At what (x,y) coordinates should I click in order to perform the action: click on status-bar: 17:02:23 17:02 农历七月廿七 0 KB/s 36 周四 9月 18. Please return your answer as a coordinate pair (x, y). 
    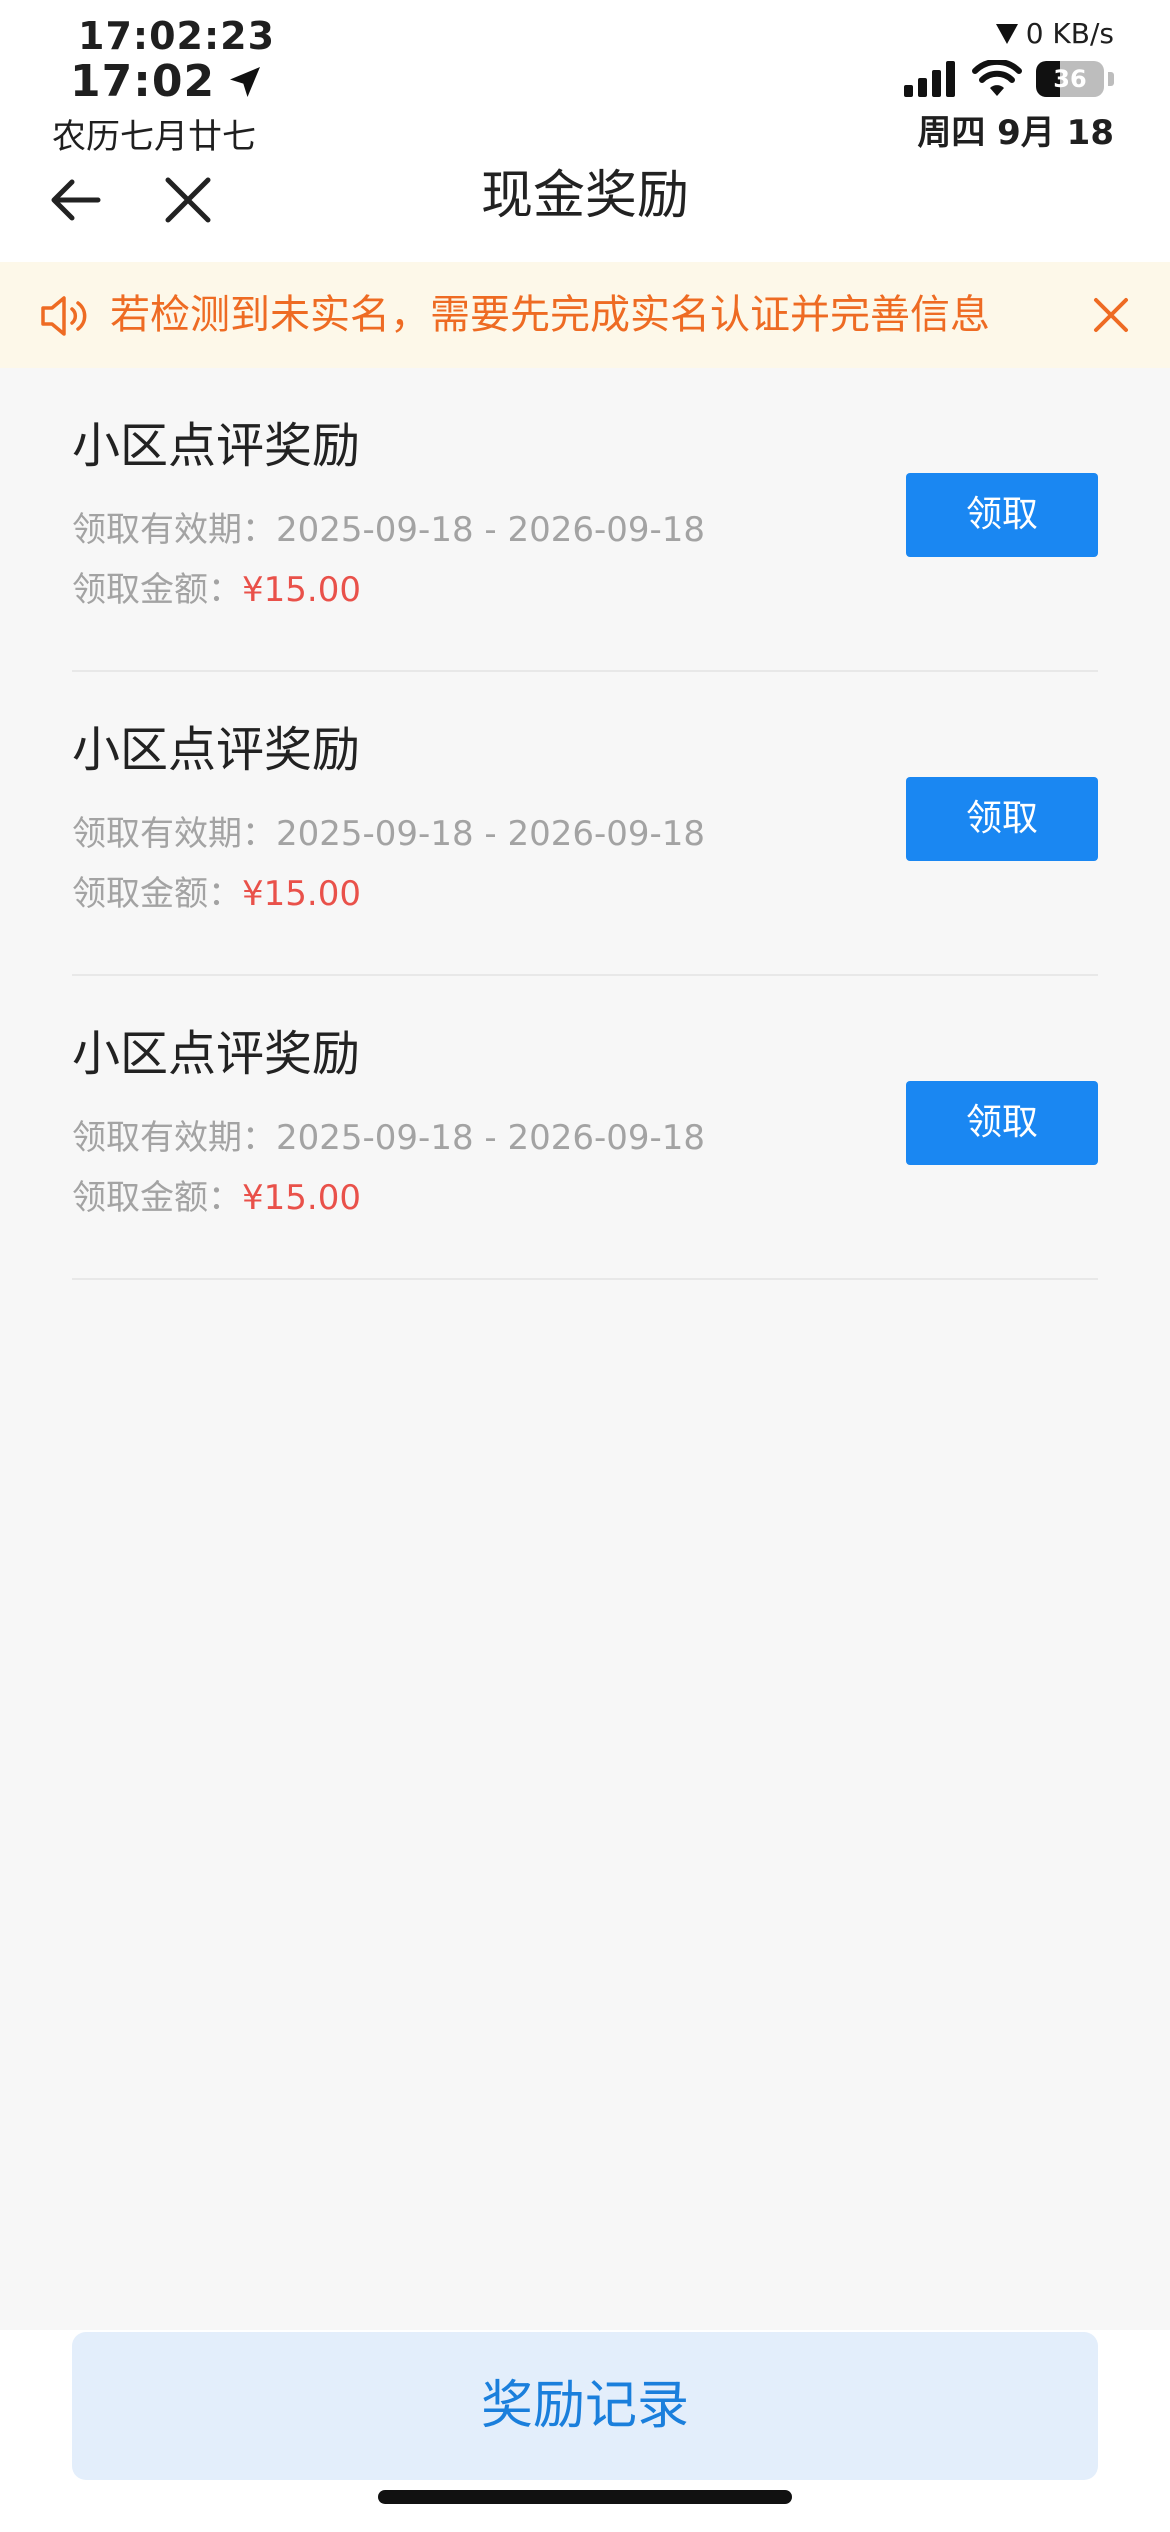
    Looking at the image, I should click on (585, 80).